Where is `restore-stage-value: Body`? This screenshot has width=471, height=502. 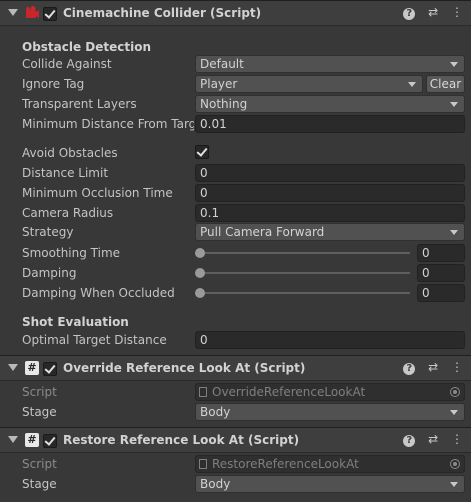 restore-stage-value: Body is located at coordinates (215, 484).